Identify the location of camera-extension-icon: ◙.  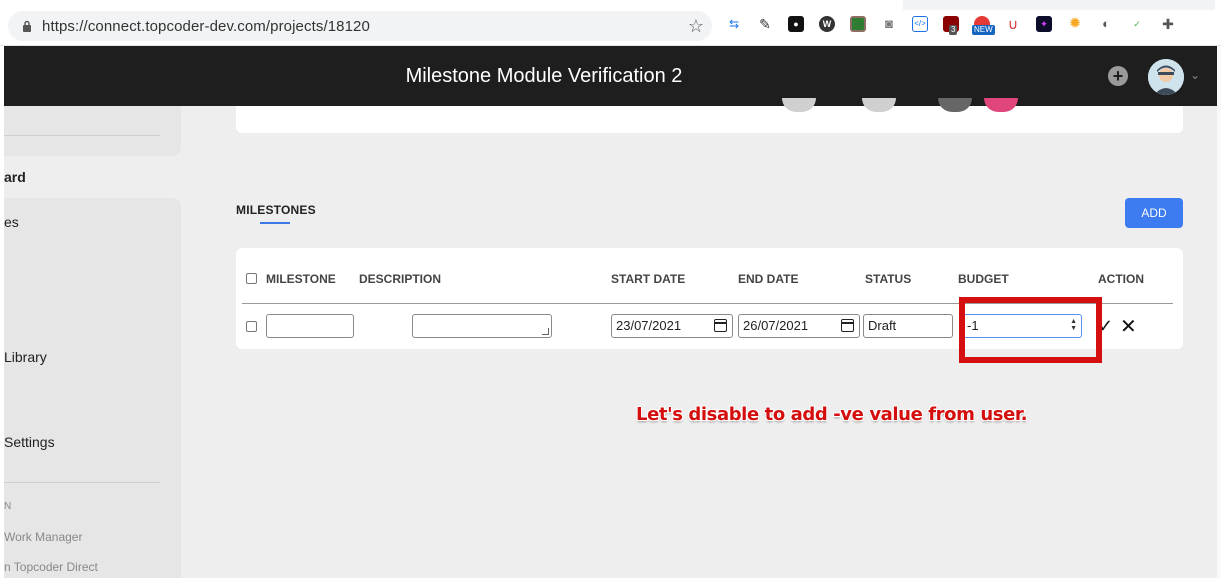
(889, 24).